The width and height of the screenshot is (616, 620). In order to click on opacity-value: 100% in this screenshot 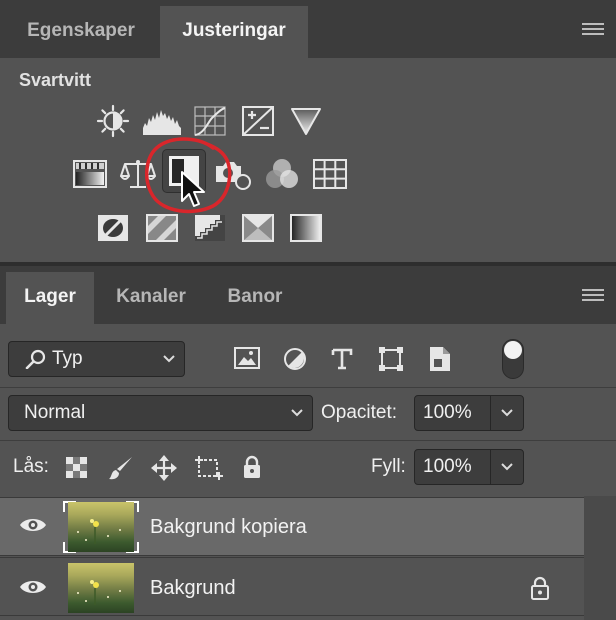, I will do `click(447, 412)`.